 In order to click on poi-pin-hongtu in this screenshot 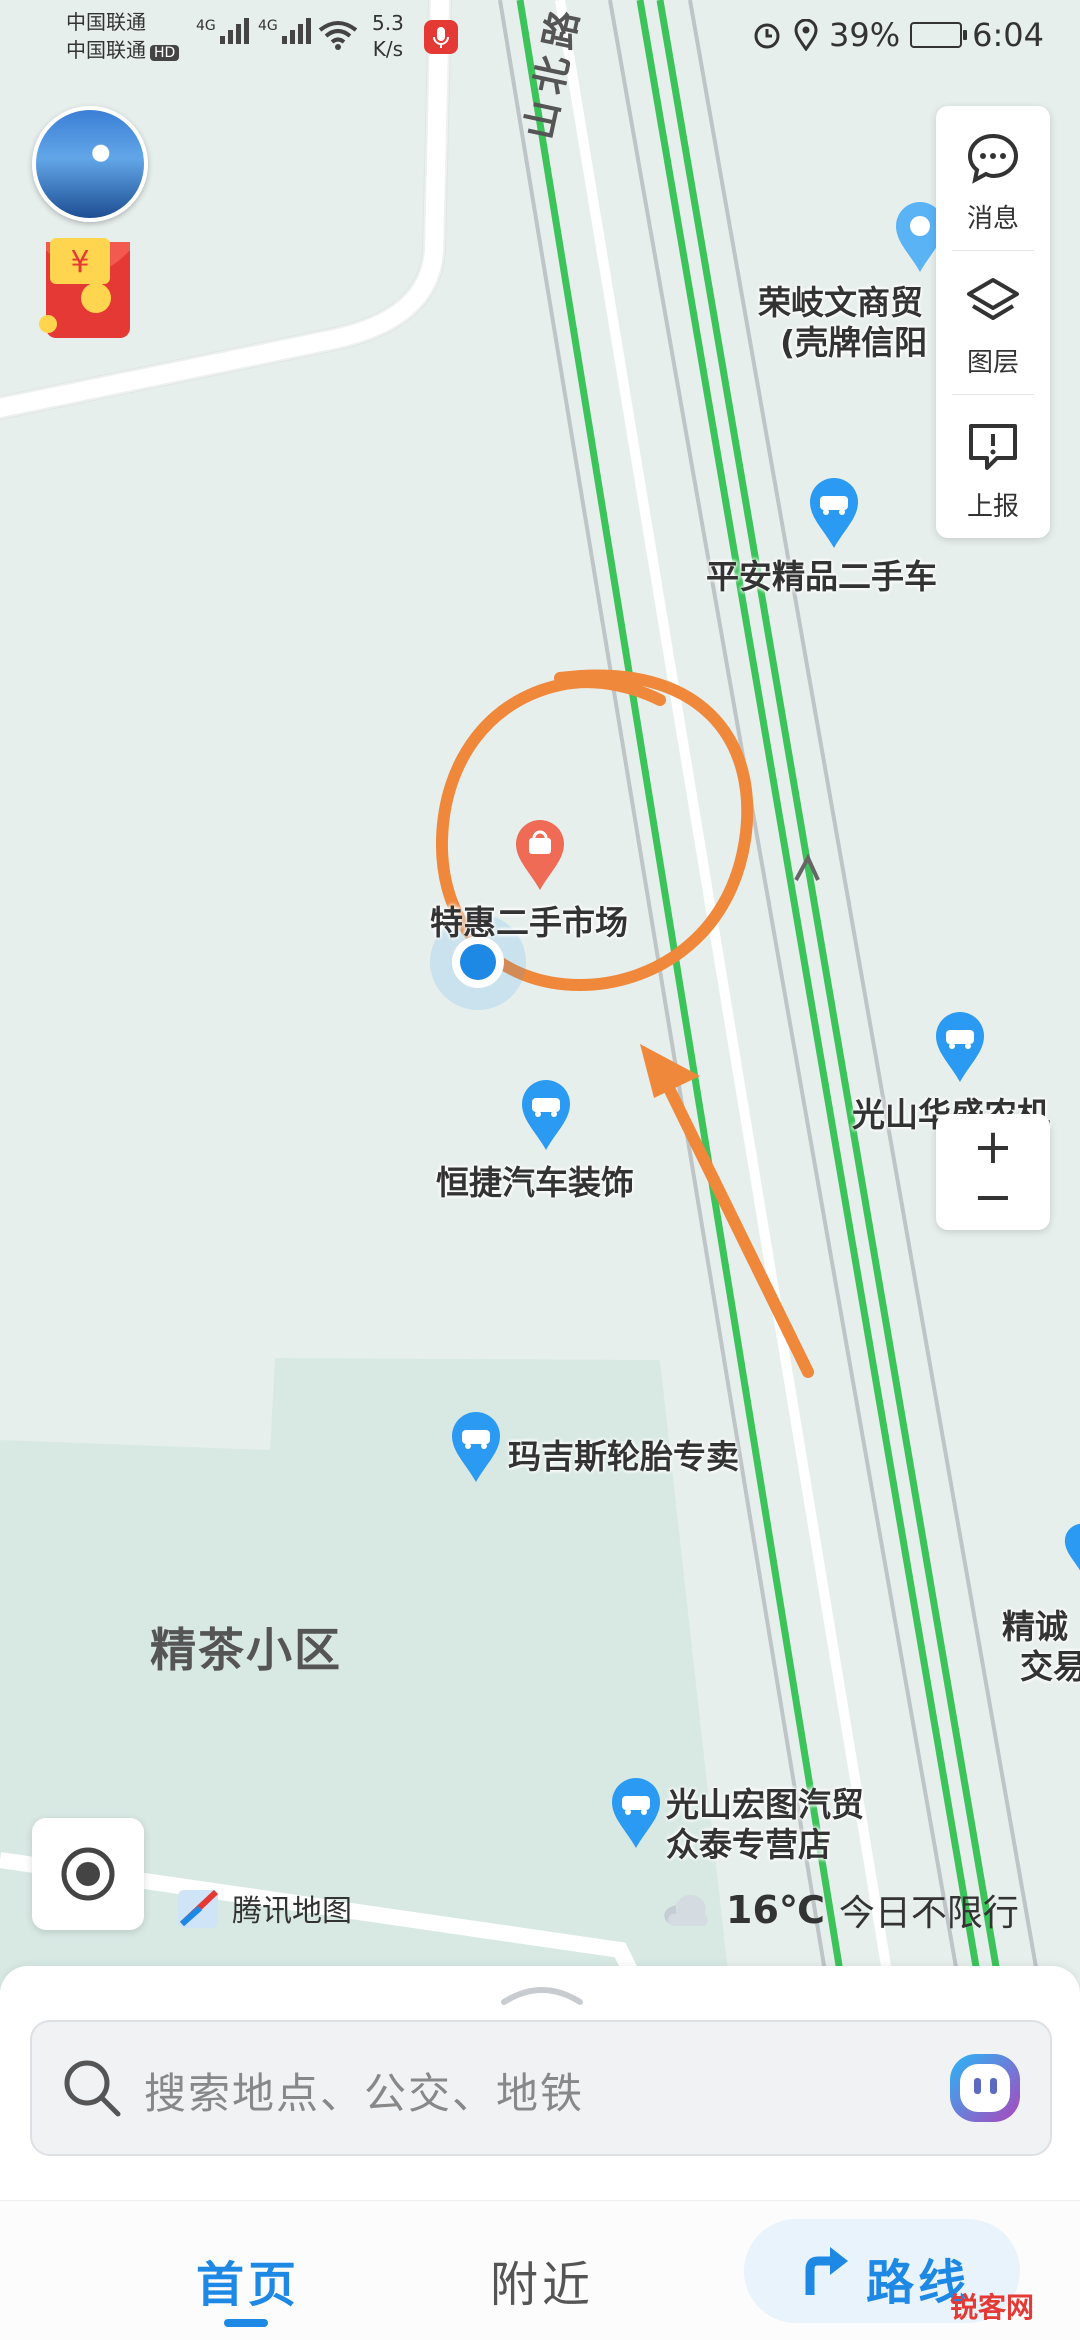, I will do `click(636, 1812)`.